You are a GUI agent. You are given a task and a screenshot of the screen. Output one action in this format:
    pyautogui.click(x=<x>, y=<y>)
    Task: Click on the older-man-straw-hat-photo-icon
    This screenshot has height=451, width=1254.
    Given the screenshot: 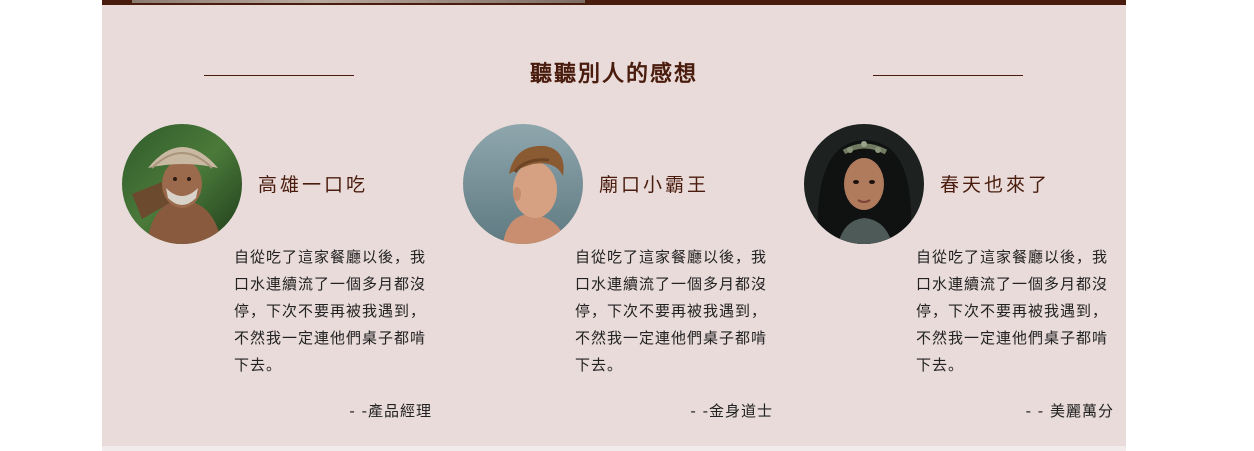 What is the action you would take?
    pyautogui.click(x=182, y=184)
    